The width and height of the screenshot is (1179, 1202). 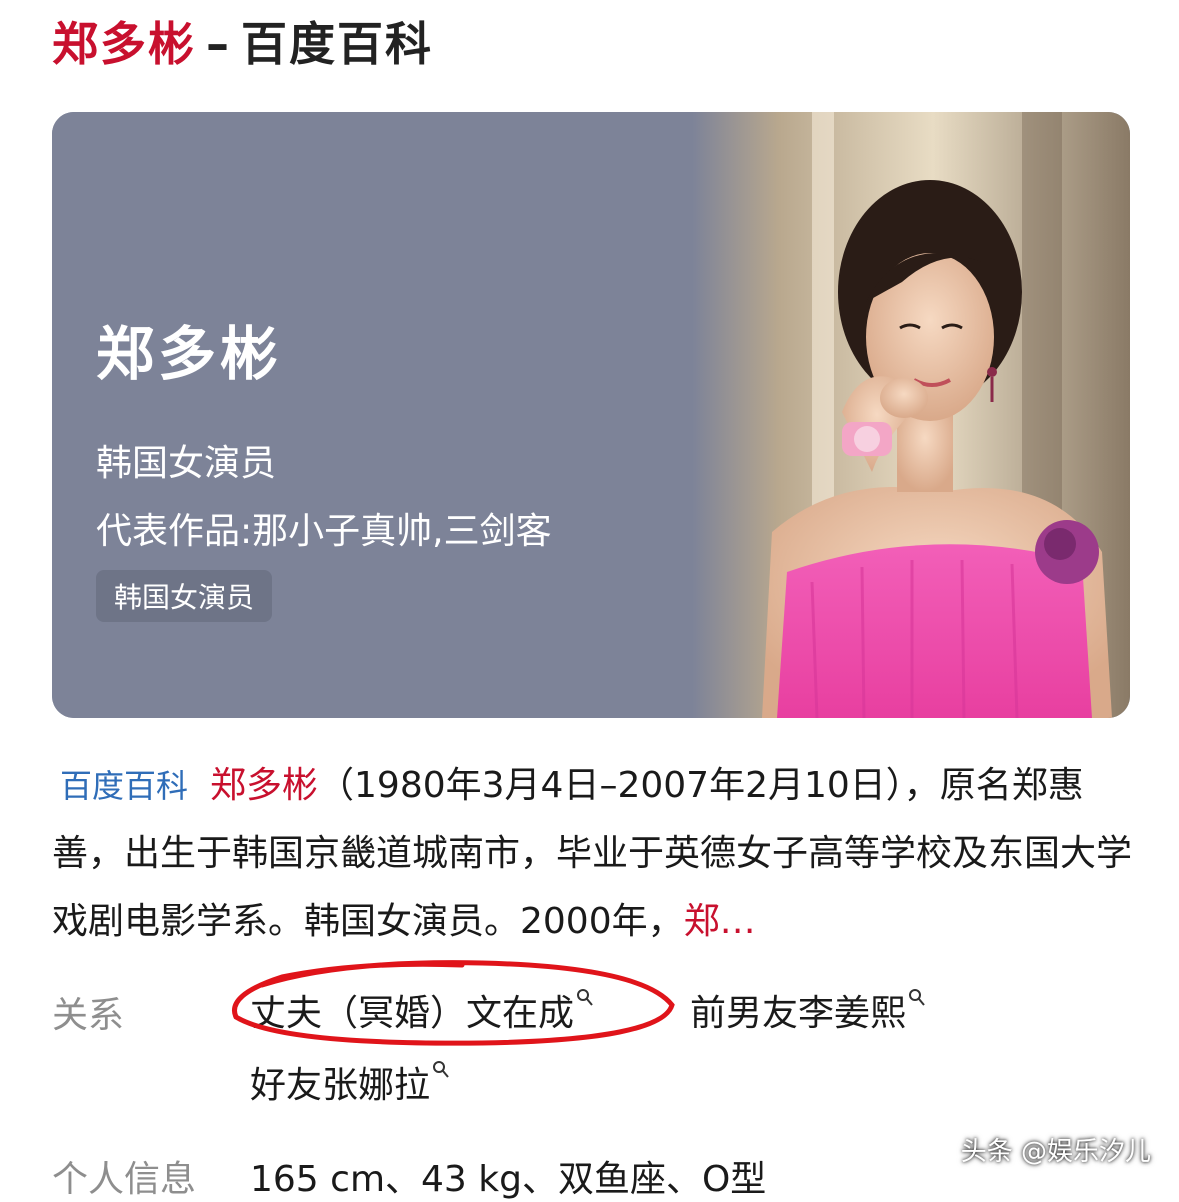 What do you see at coordinates (88, 1015) in the screenshot?
I see `relations-label: 关系` at bounding box center [88, 1015].